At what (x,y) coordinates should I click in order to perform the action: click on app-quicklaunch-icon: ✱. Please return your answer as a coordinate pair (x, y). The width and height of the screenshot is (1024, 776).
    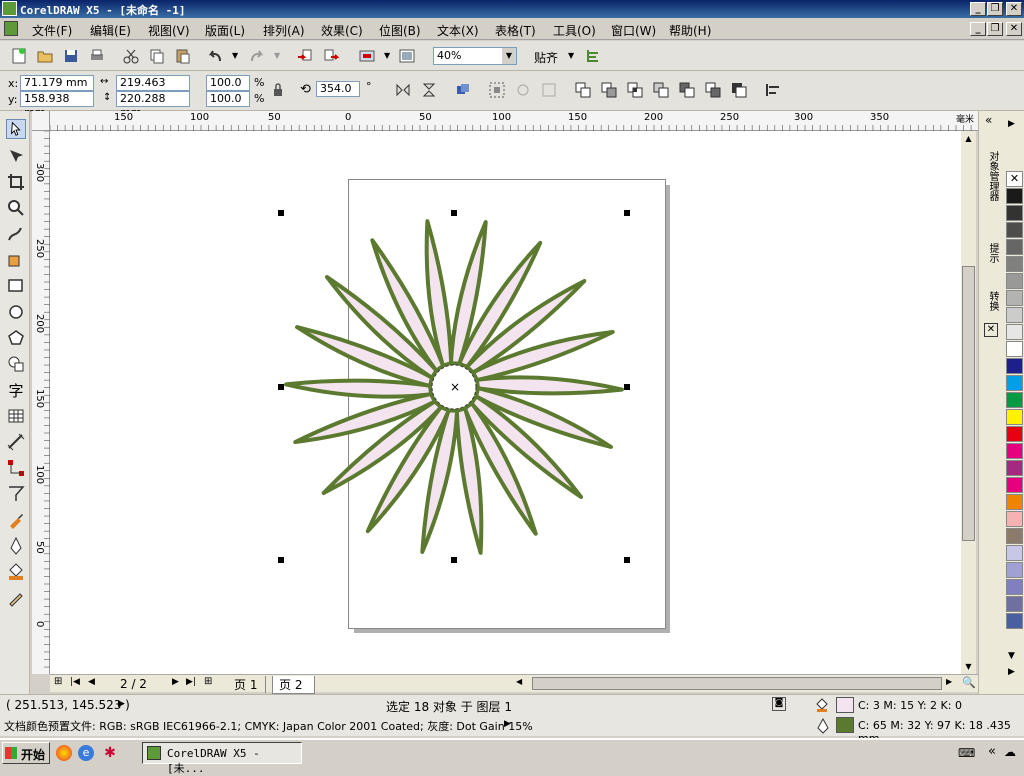
    Looking at the image, I should click on (110, 753).